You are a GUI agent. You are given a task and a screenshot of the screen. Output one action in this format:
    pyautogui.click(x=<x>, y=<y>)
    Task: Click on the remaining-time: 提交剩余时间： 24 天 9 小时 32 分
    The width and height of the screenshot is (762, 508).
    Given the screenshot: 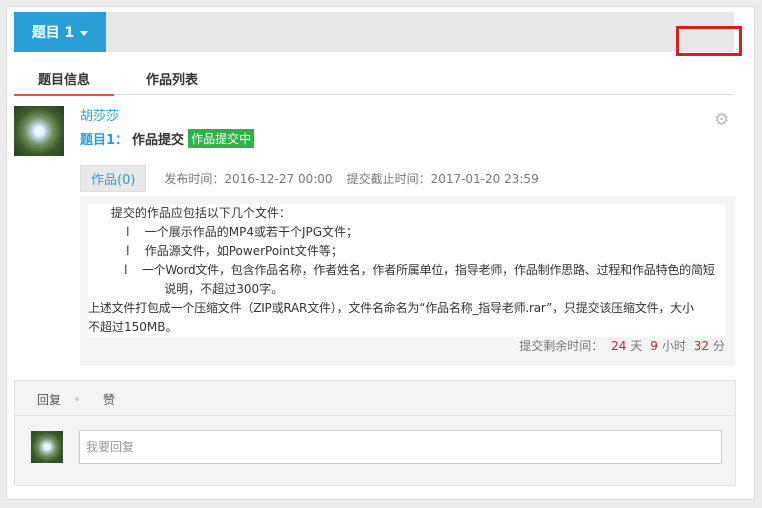 What is the action you would take?
    pyautogui.click(x=622, y=345)
    